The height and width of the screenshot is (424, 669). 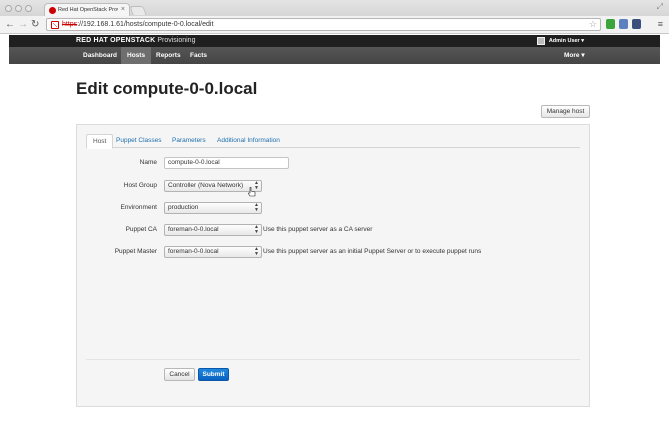 I want to click on puppet-ca-select: foreman-0-0.local ▲ ▼, so click(x=213, y=230).